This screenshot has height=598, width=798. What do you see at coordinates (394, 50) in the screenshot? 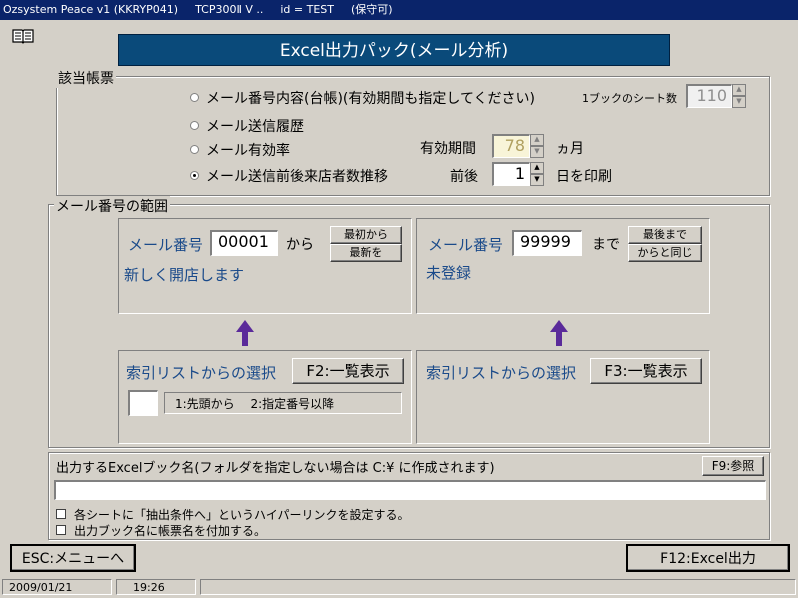
I see `page-title: Excel出力パック(メール分析)` at bounding box center [394, 50].